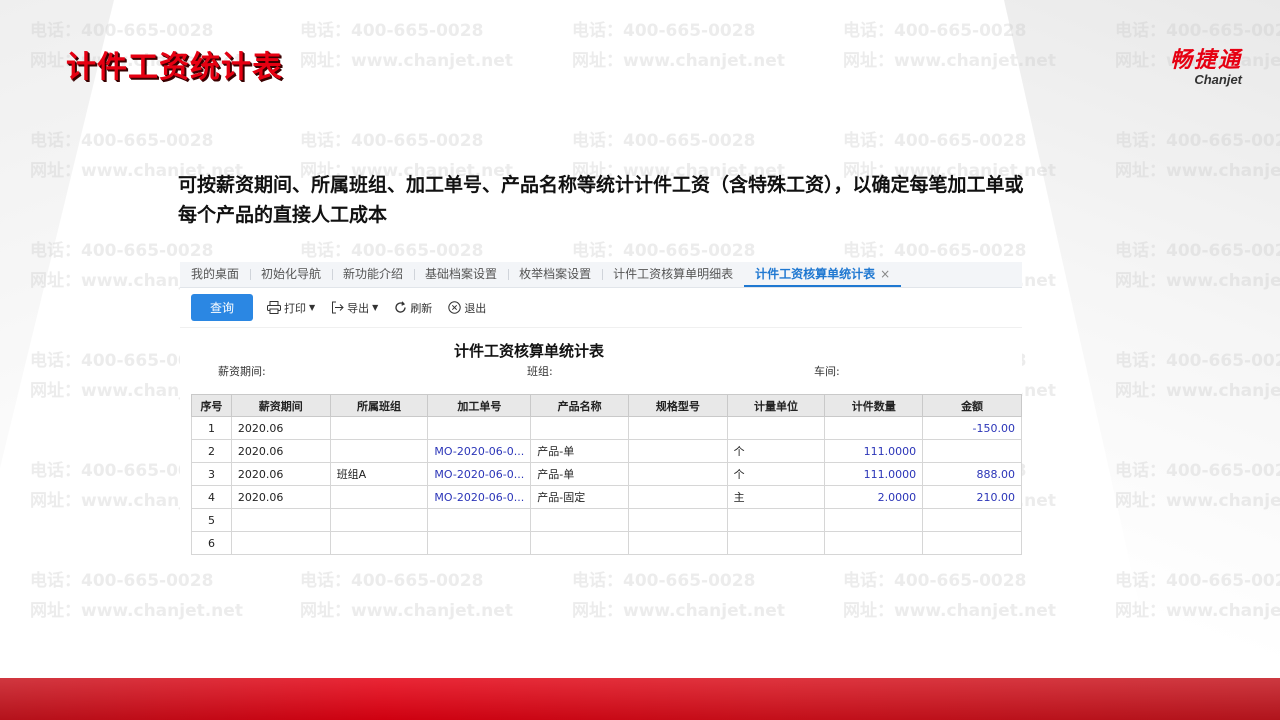  Describe the element at coordinates (776, 497) in the screenshot. I see `table-cell: 主` at that location.